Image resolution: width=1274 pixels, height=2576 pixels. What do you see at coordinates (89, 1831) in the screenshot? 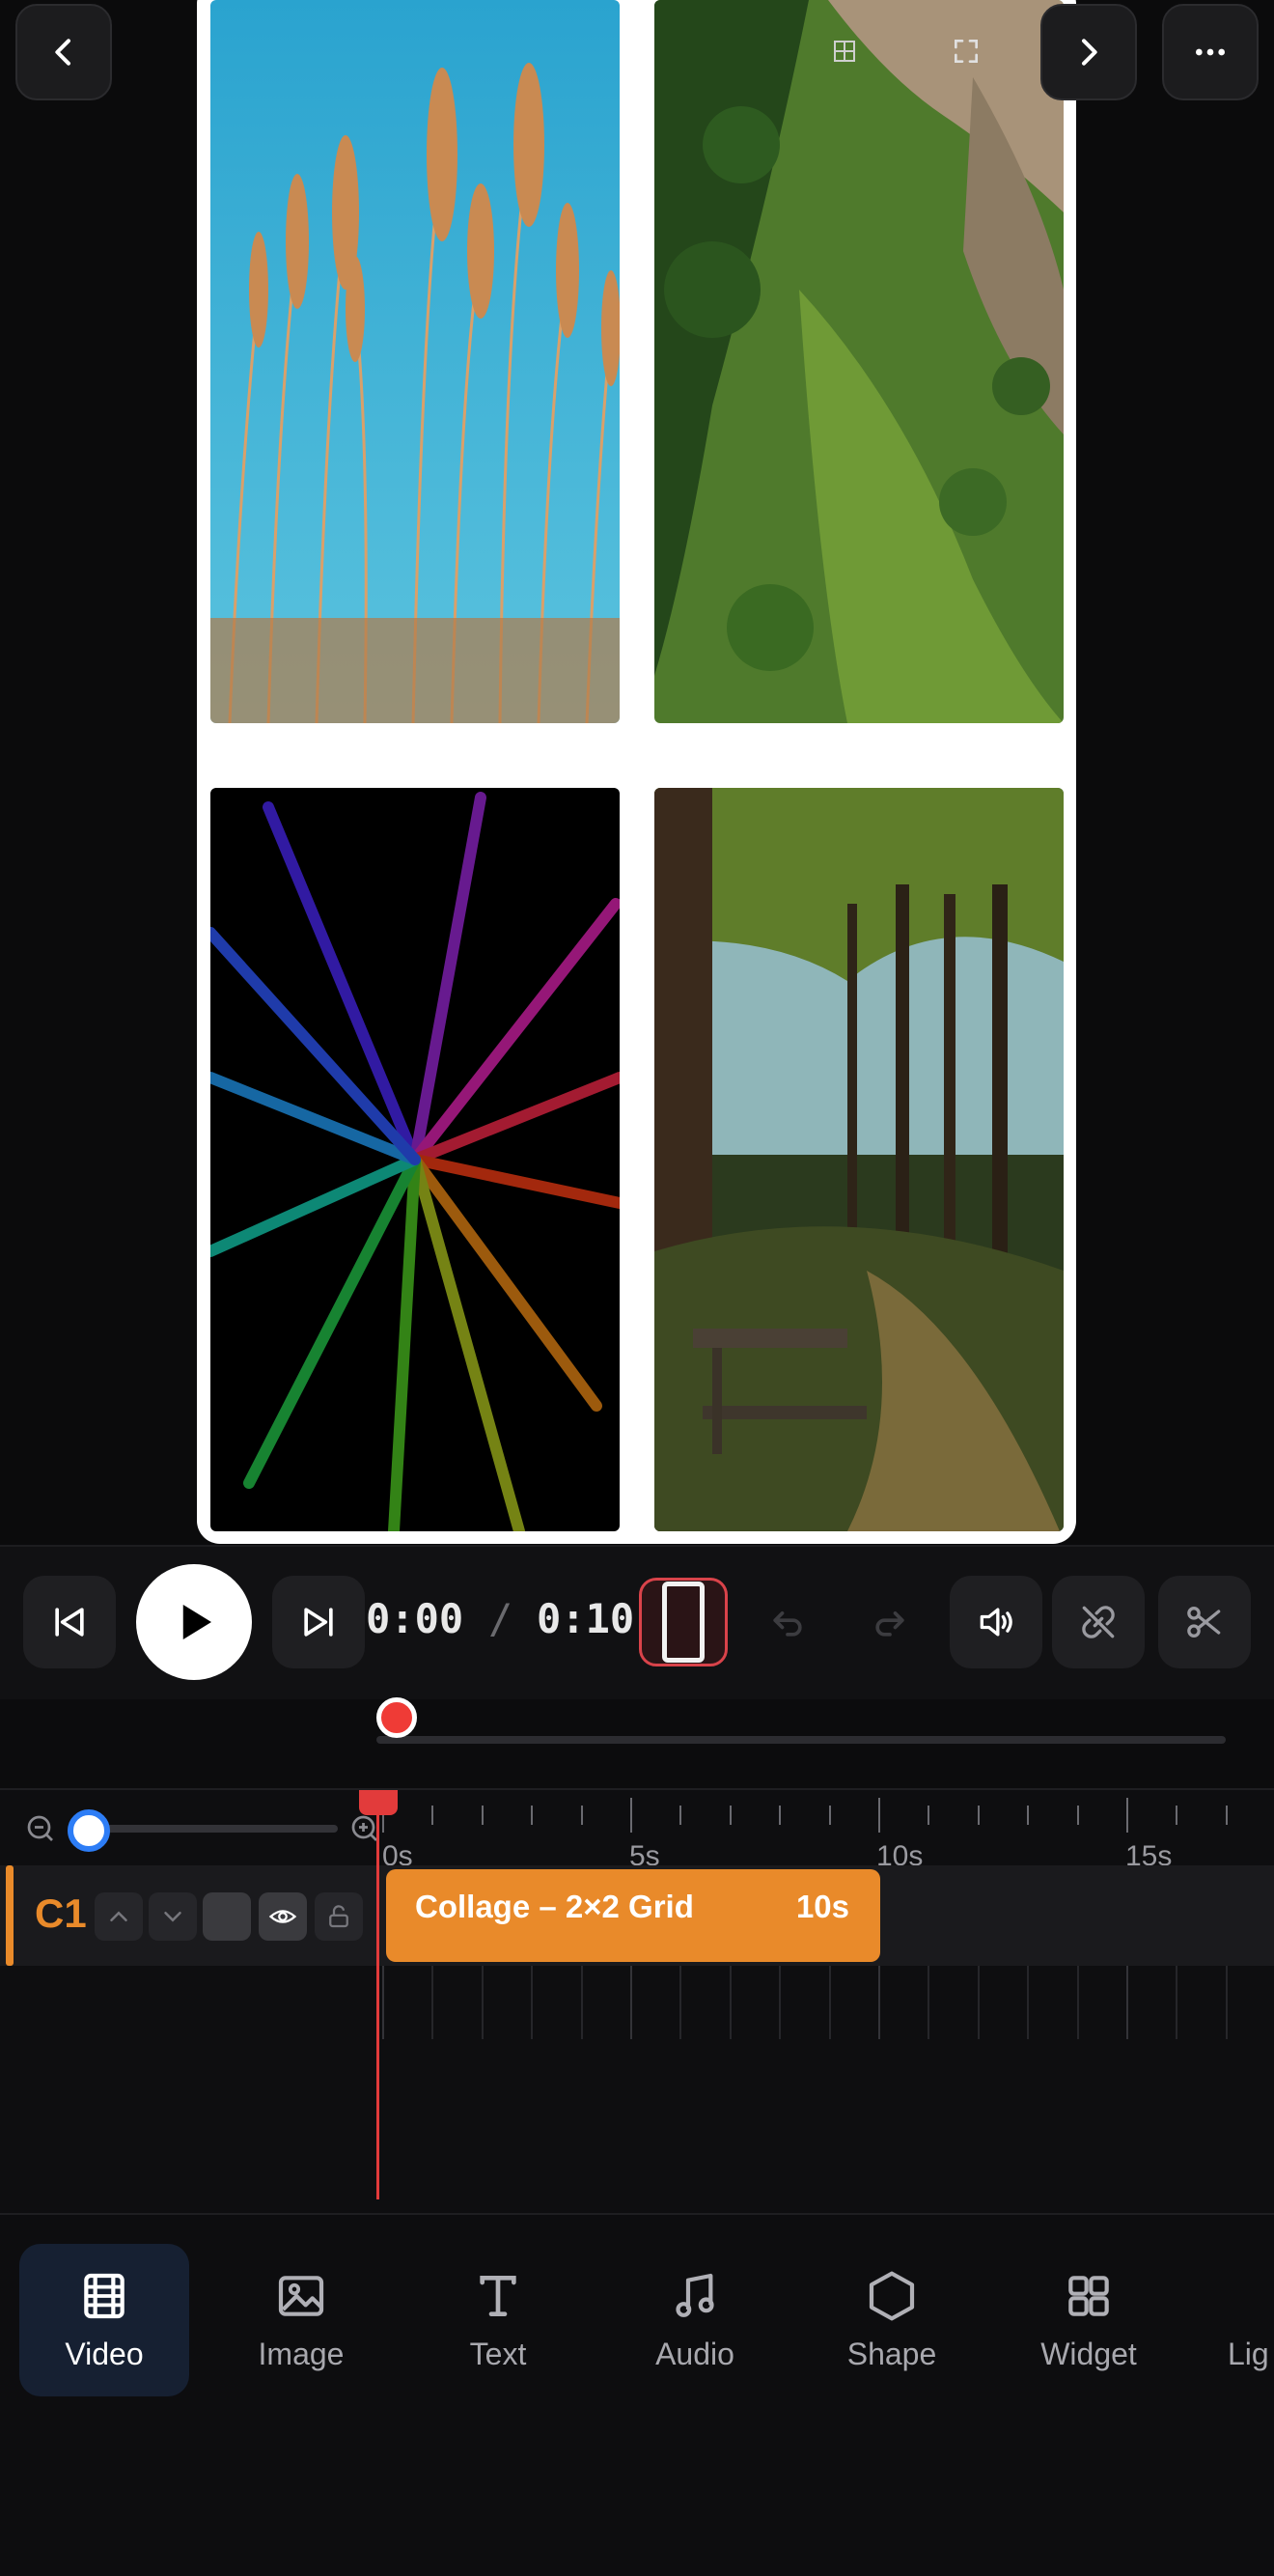
I see `zoom-slider-knob` at bounding box center [89, 1831].